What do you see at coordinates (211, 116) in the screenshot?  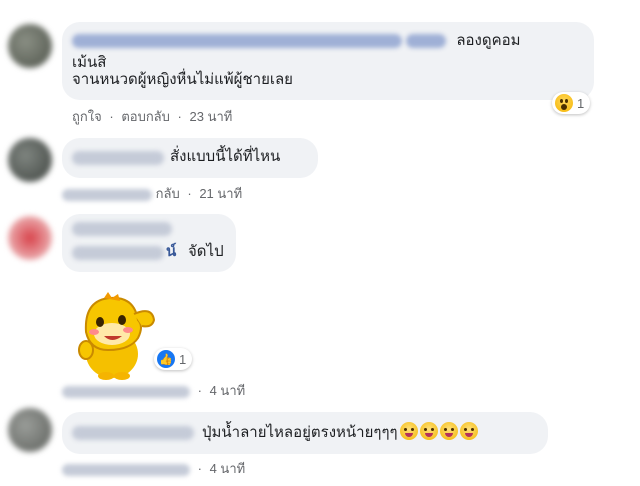 I see `timestamp: 23 นาที` at bounding box center [211, 116].